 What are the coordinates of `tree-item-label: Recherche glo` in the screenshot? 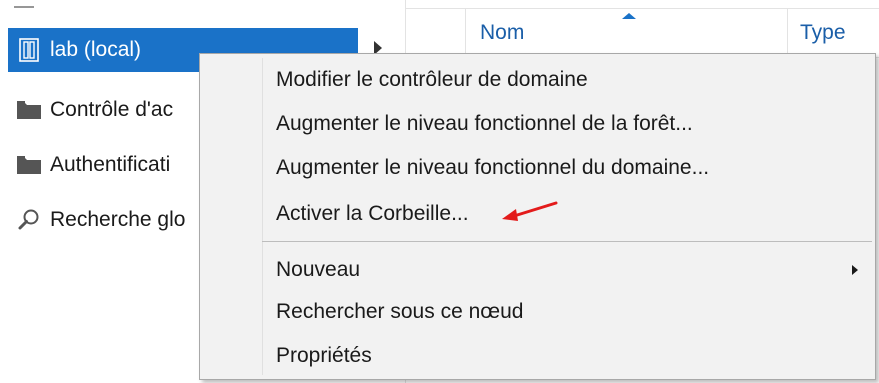 It's located at (118, 219).